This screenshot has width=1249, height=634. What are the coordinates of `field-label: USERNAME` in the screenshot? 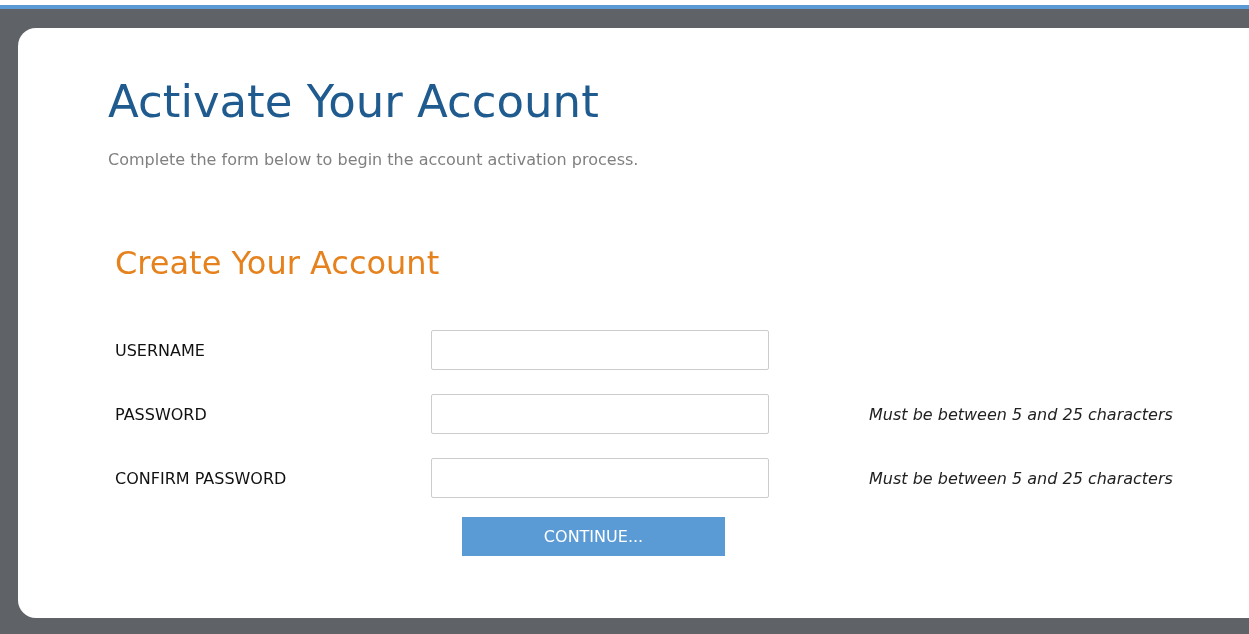 It's located at (160, 350).